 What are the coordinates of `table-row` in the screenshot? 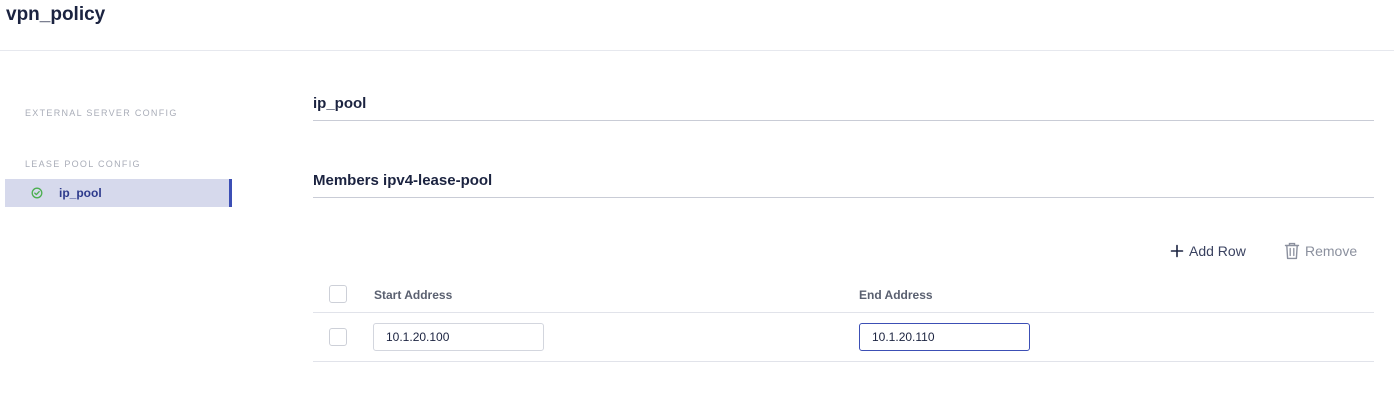 It's located at (843, 337).